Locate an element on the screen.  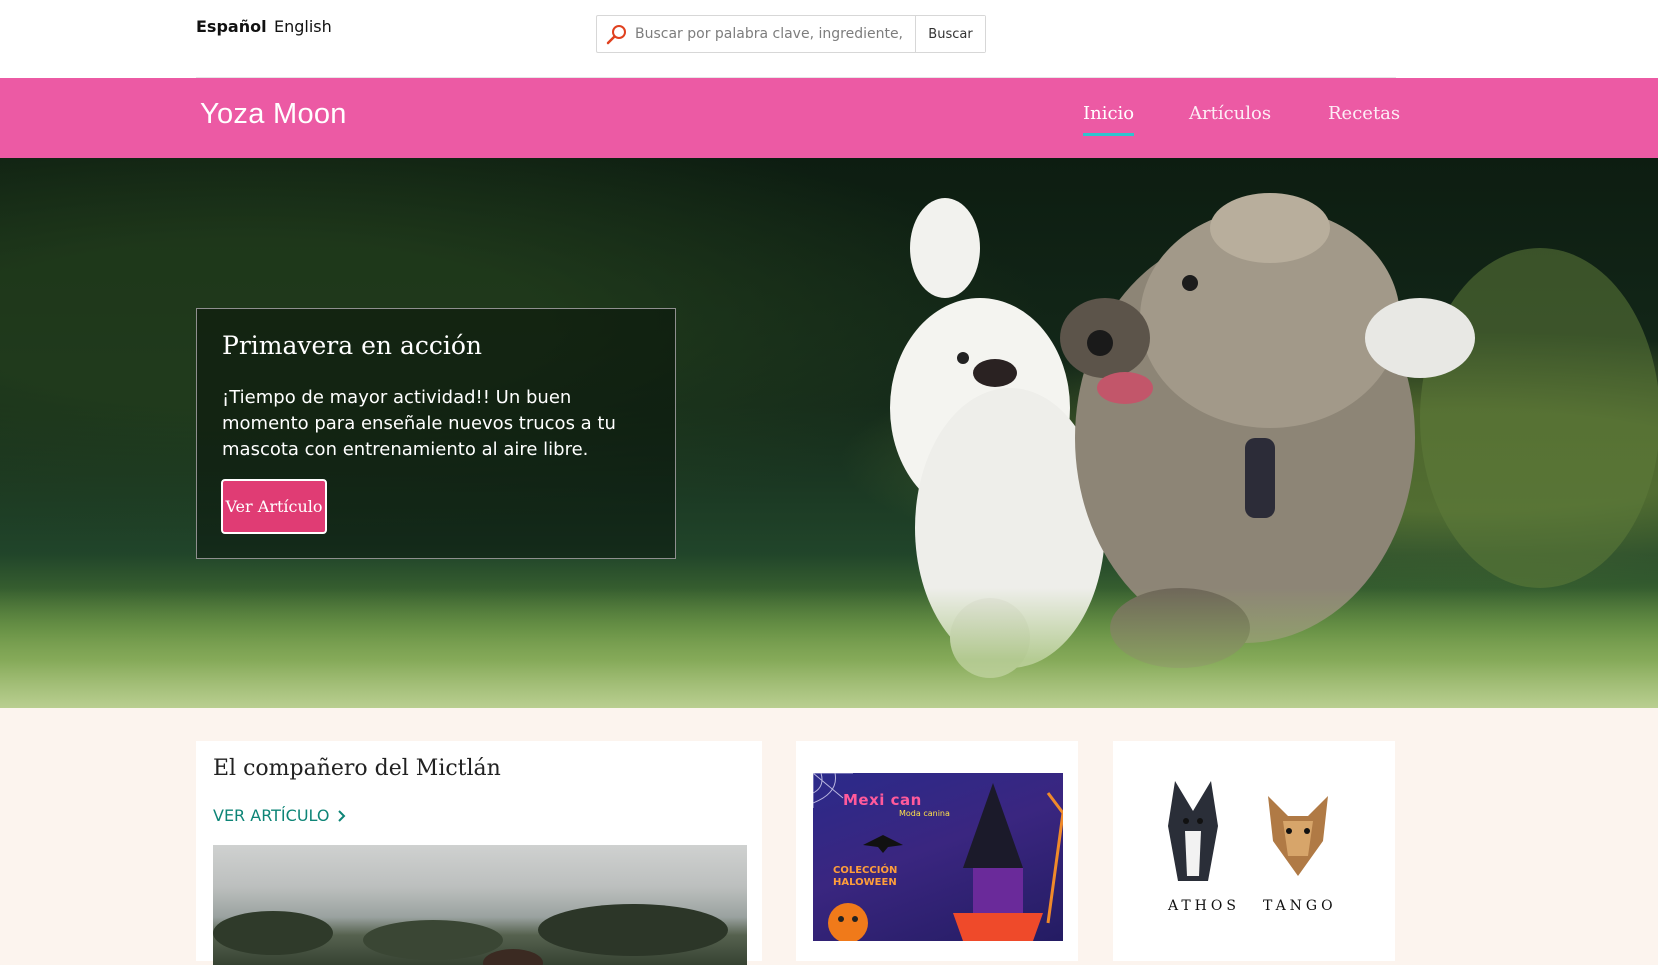
landscape-image is located at coordinates (470, 934).